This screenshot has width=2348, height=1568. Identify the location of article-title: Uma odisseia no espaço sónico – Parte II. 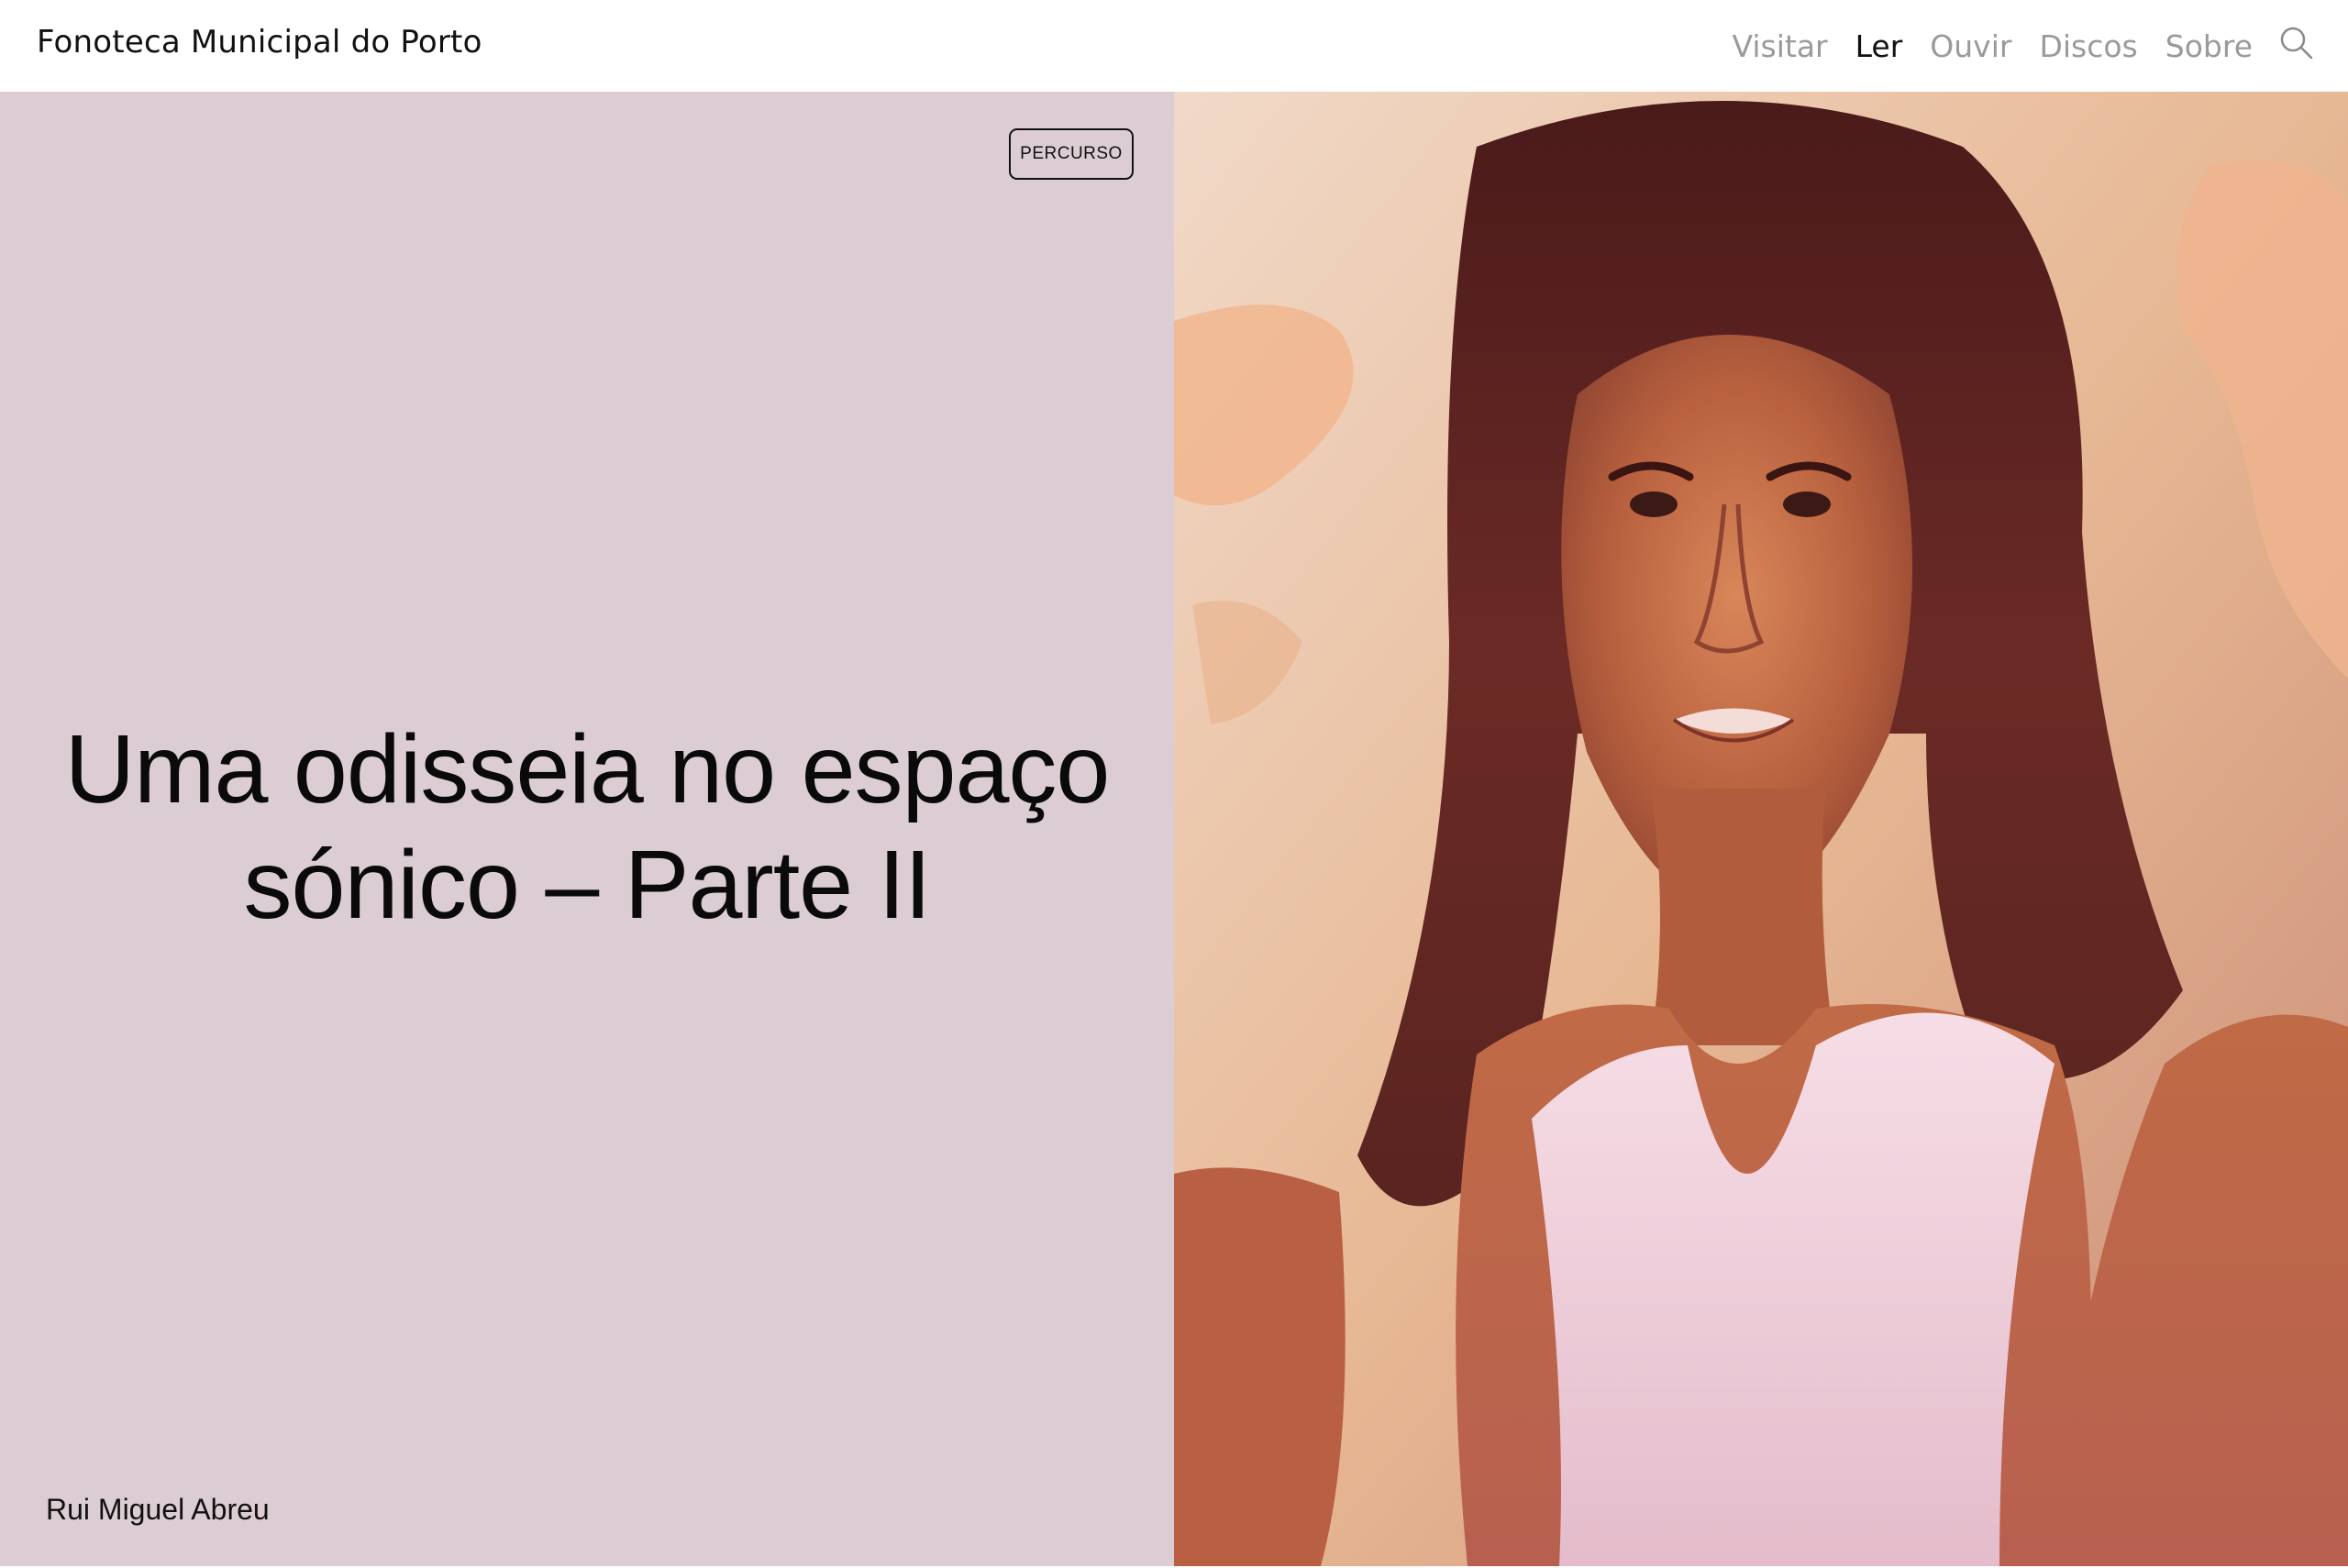
(587, 827).